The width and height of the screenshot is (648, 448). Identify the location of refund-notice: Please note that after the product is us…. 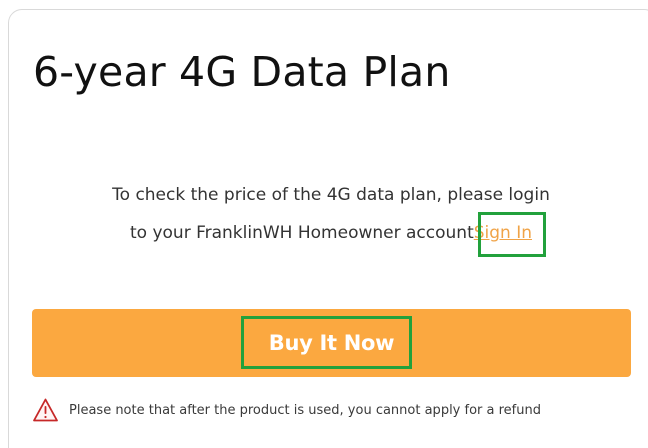
(286, 410).